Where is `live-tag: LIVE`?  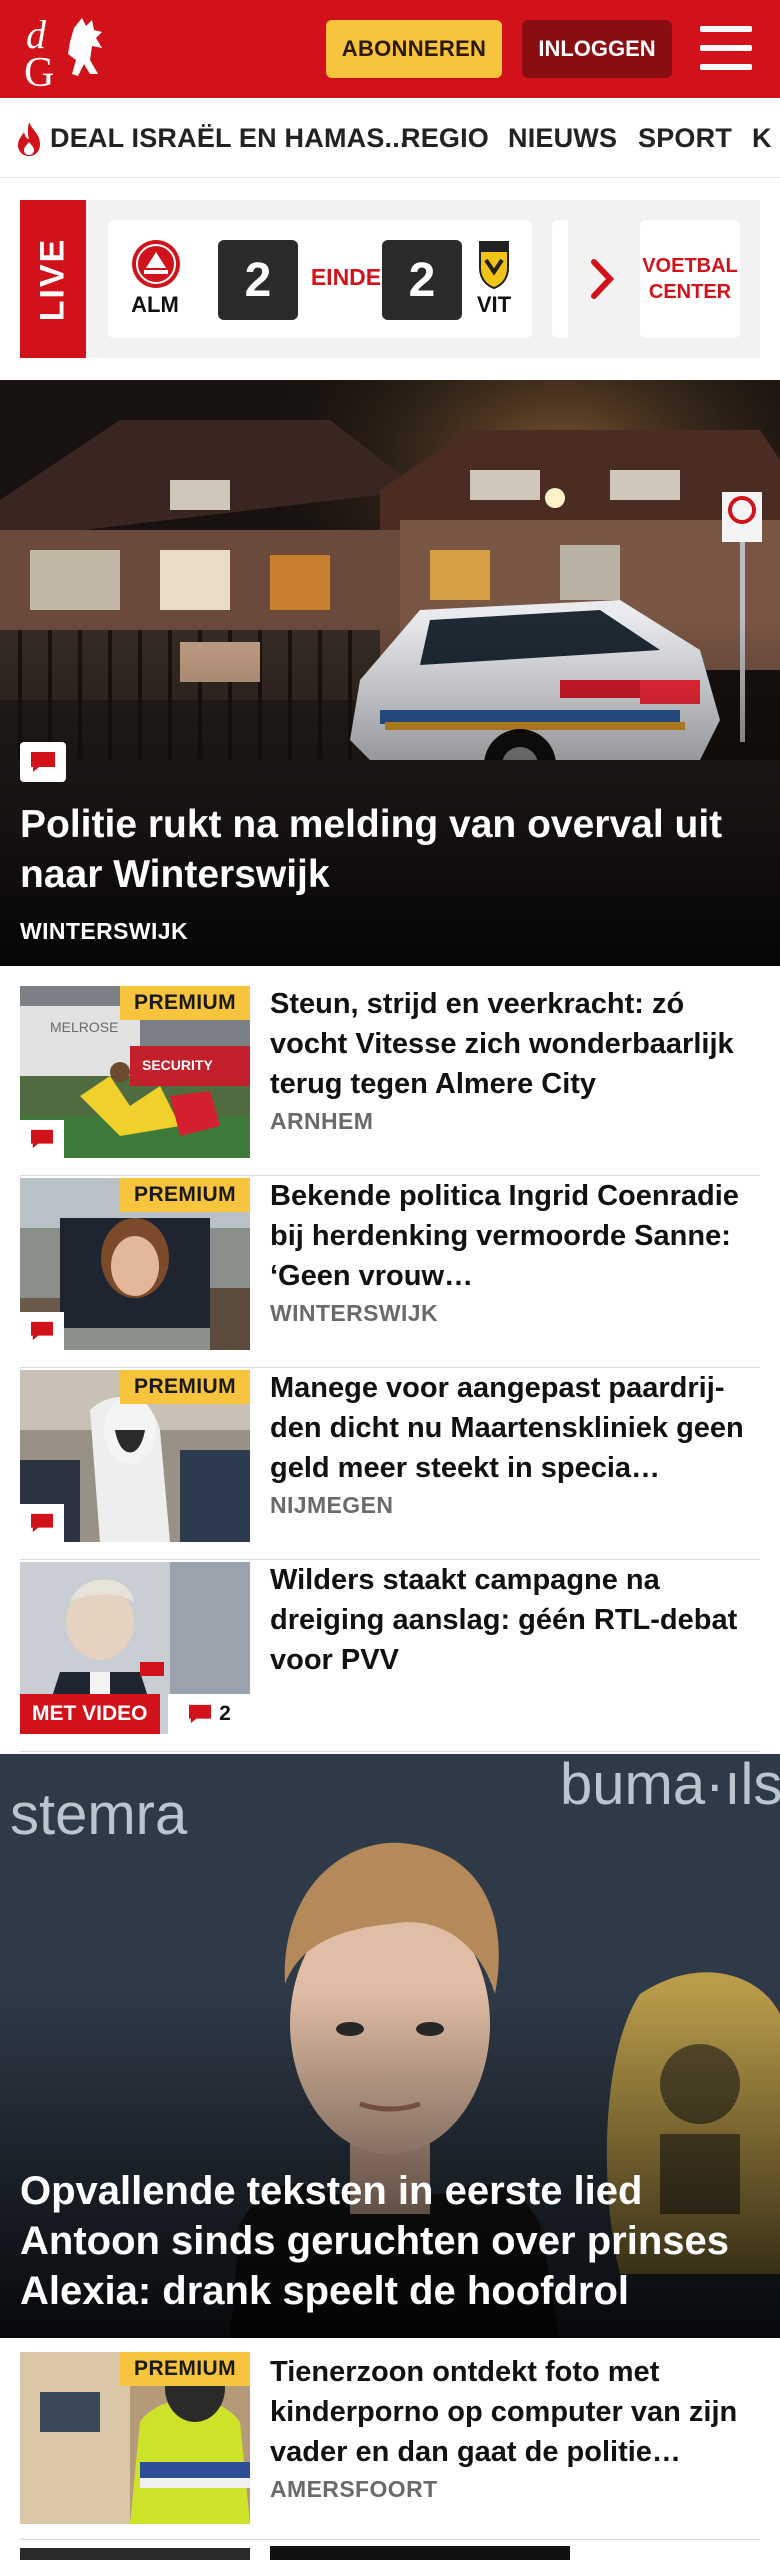
live-tag: LIVE is located at coordinates (53, 279).